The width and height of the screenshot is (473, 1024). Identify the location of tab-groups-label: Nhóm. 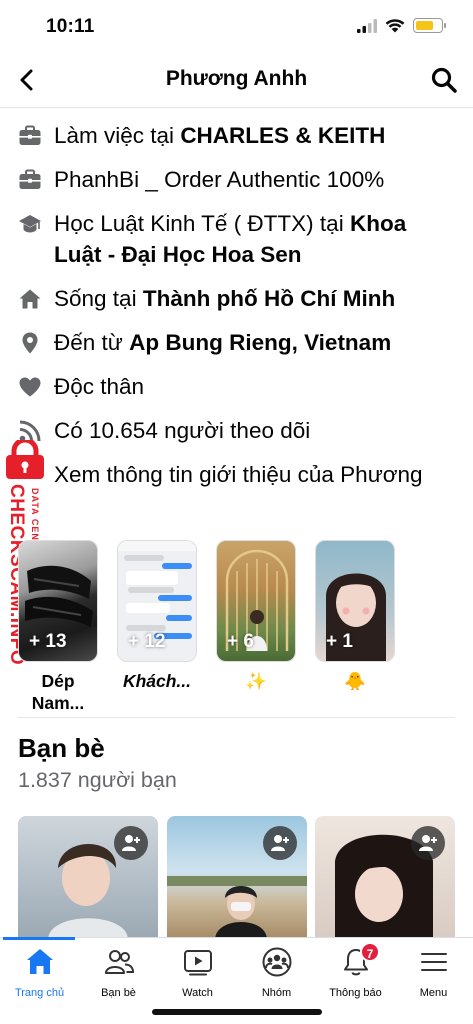
(276, 993).